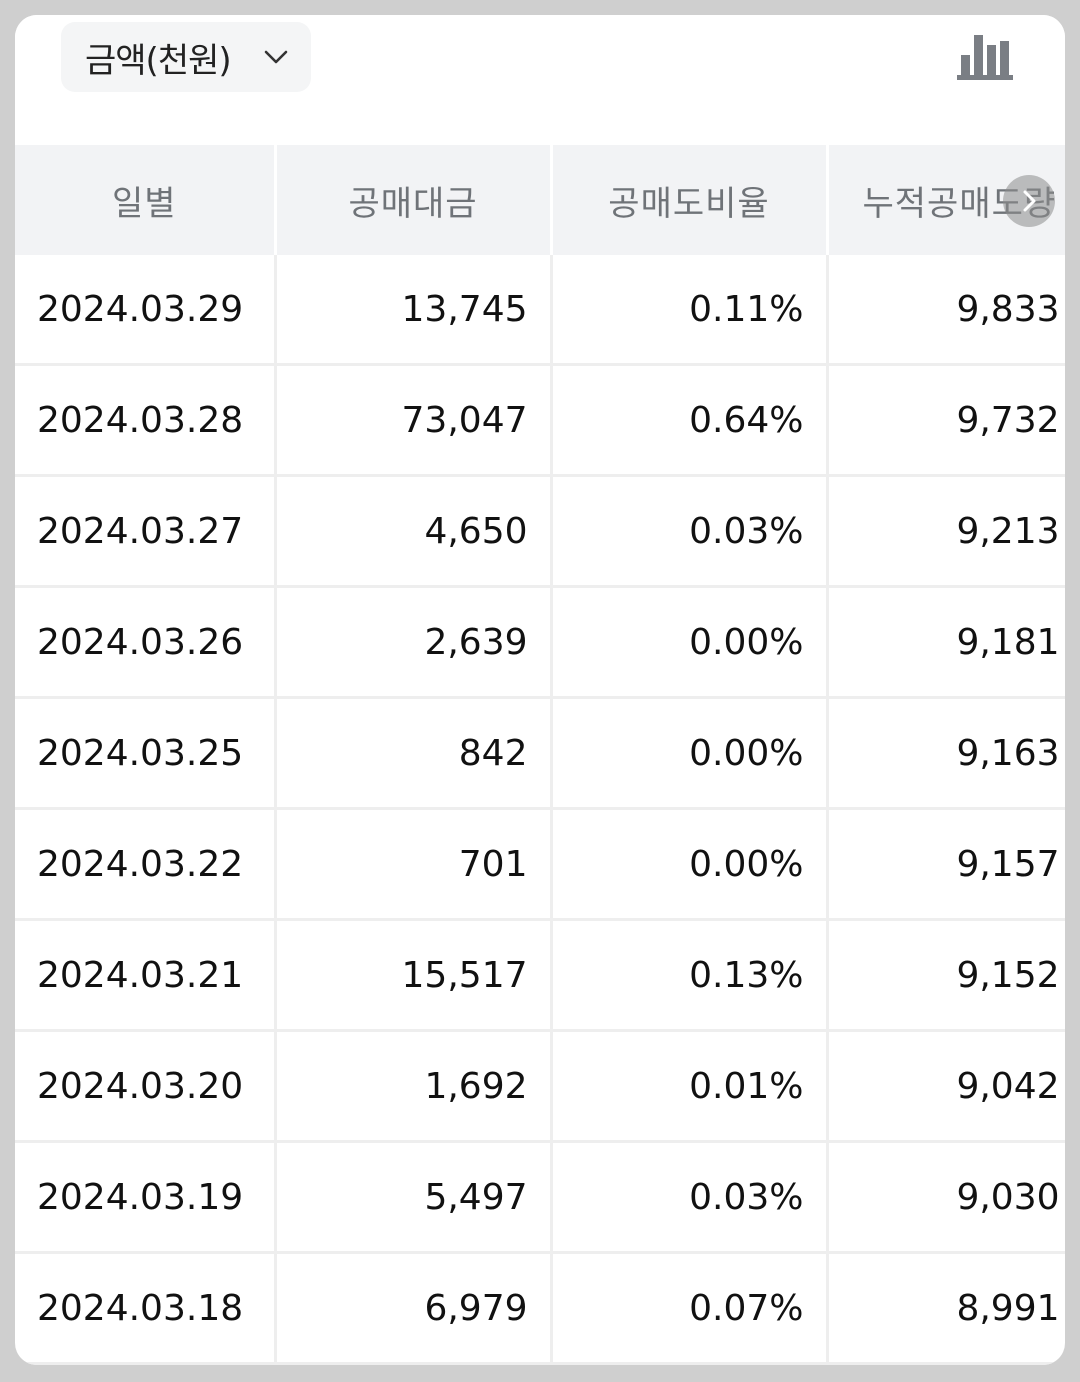 Image resolution: width=1080 pixels, height=1382 pixels. What do you see at coordinates (946, 975) in the screenshot?
I see `cell-cumulative: 9,152` at bounding box center [946, 975].